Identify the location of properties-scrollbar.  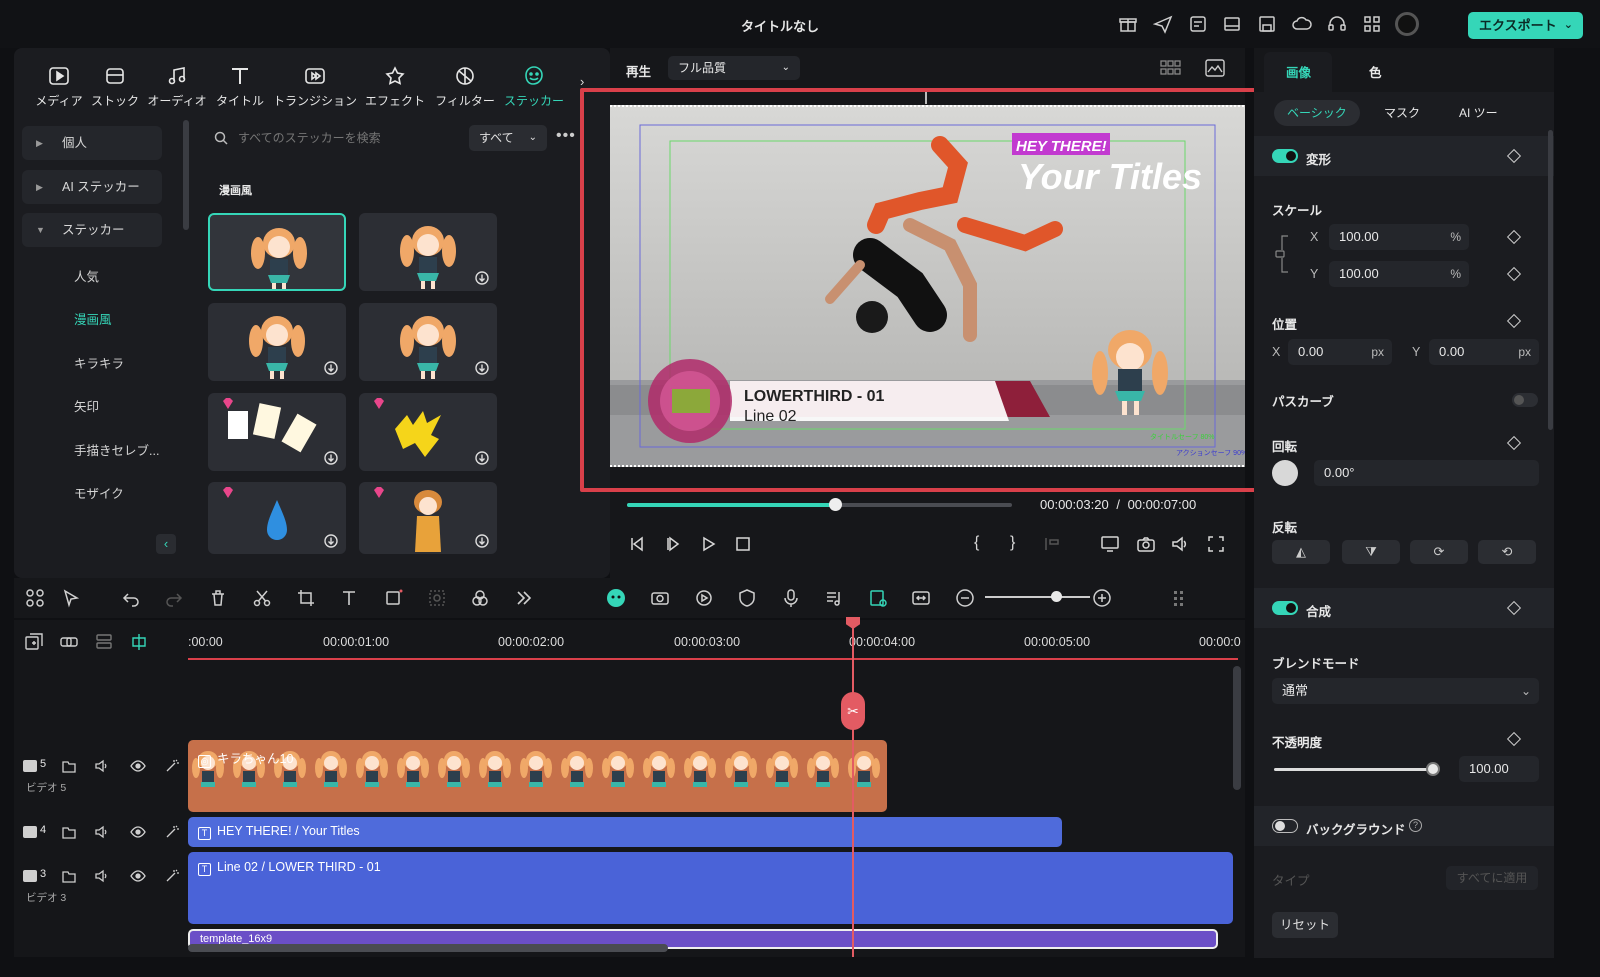
(1550, 280).